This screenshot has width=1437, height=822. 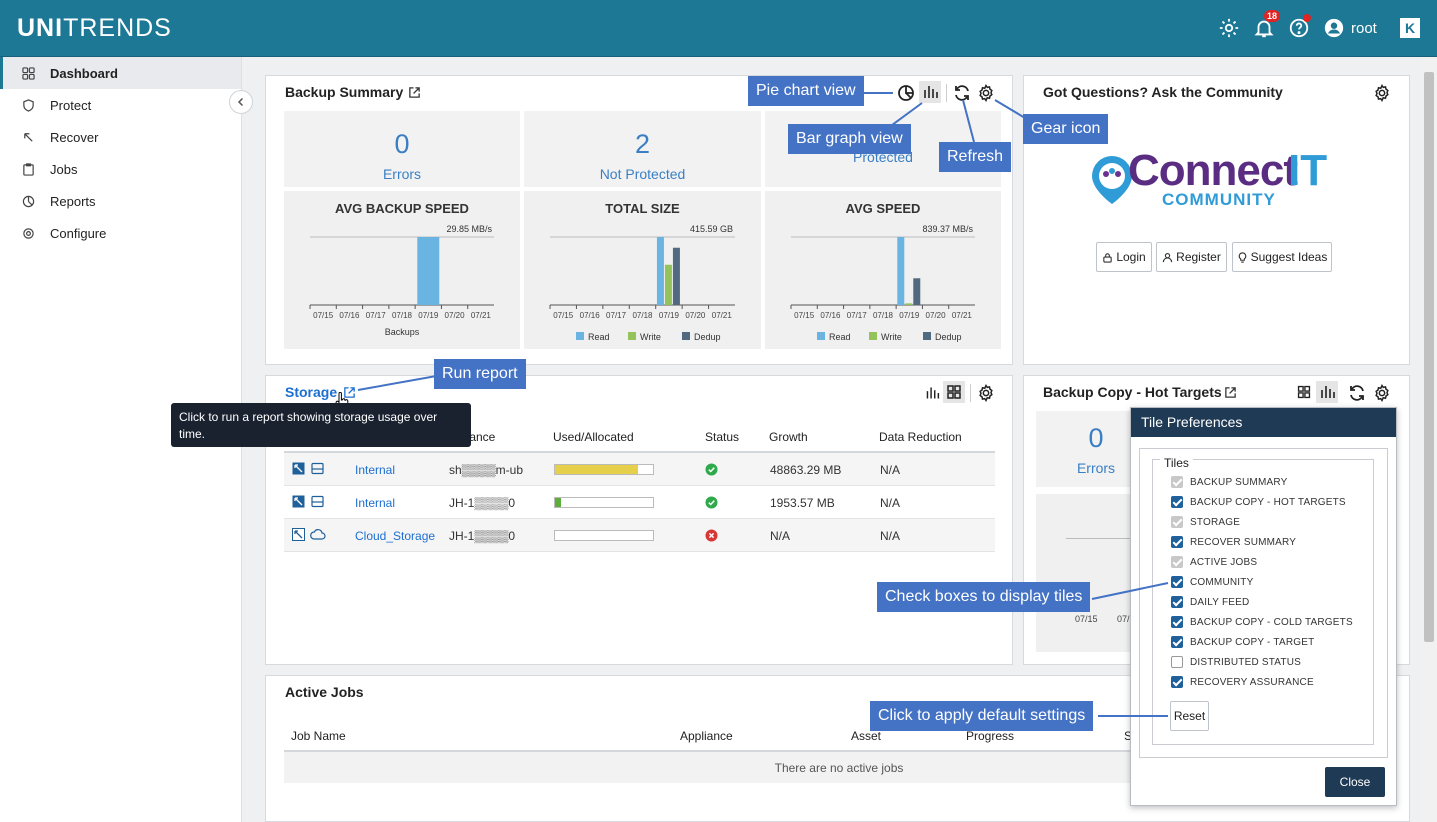 I want to click on callout-pie-chart-view: Pie chart view, so click(x=806, y=91).